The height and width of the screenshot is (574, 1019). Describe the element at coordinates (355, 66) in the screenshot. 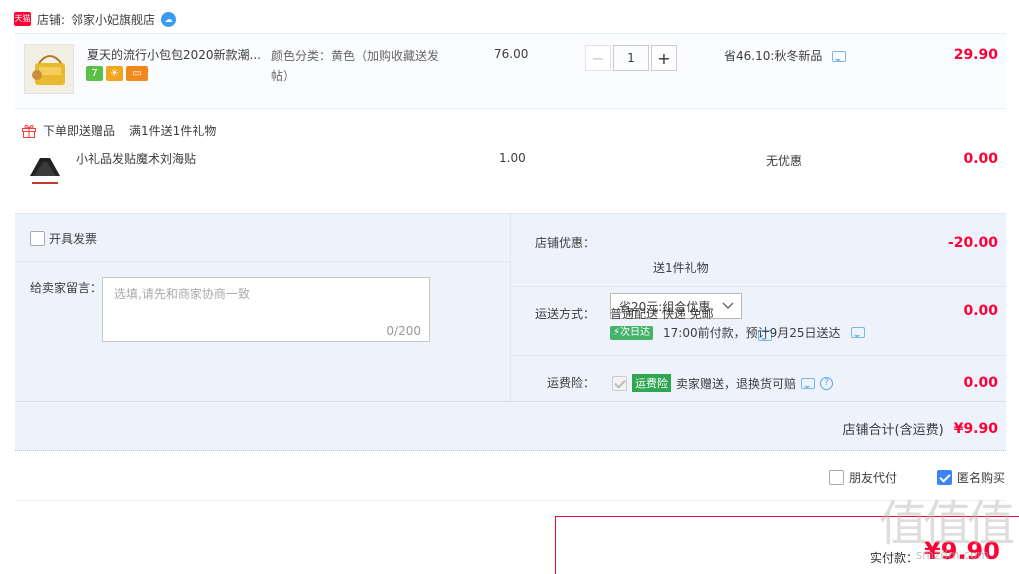

I see `item-sku: 颜色分类：黄色（加购收藏送发 帖）` at that location.